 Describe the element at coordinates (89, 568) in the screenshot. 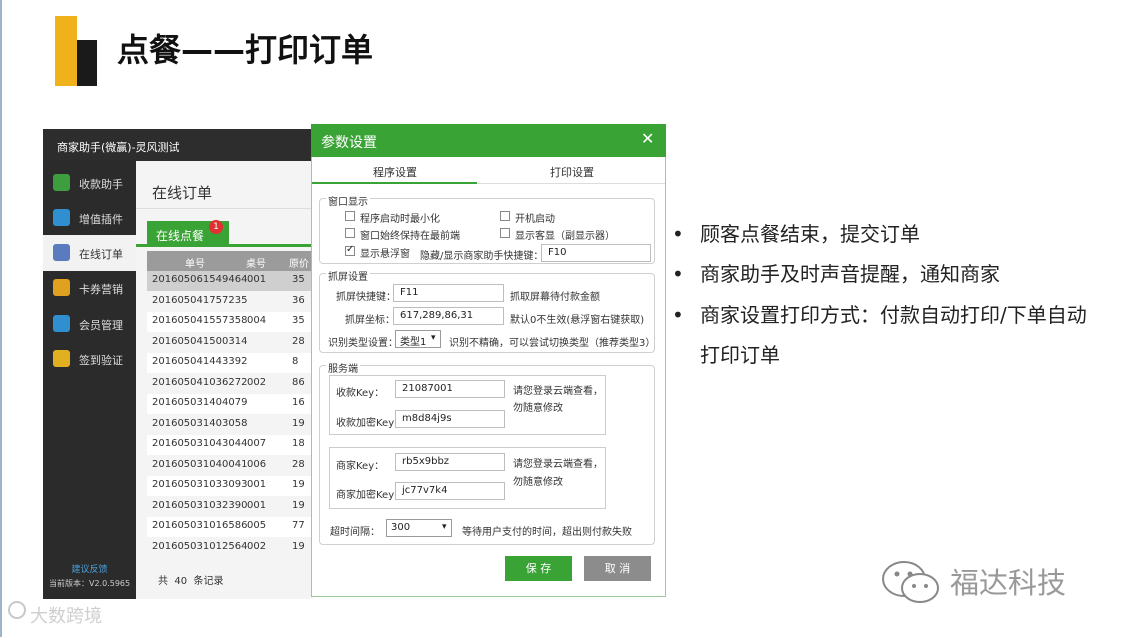

I see `feedback-link: 建议反馈` at that location.